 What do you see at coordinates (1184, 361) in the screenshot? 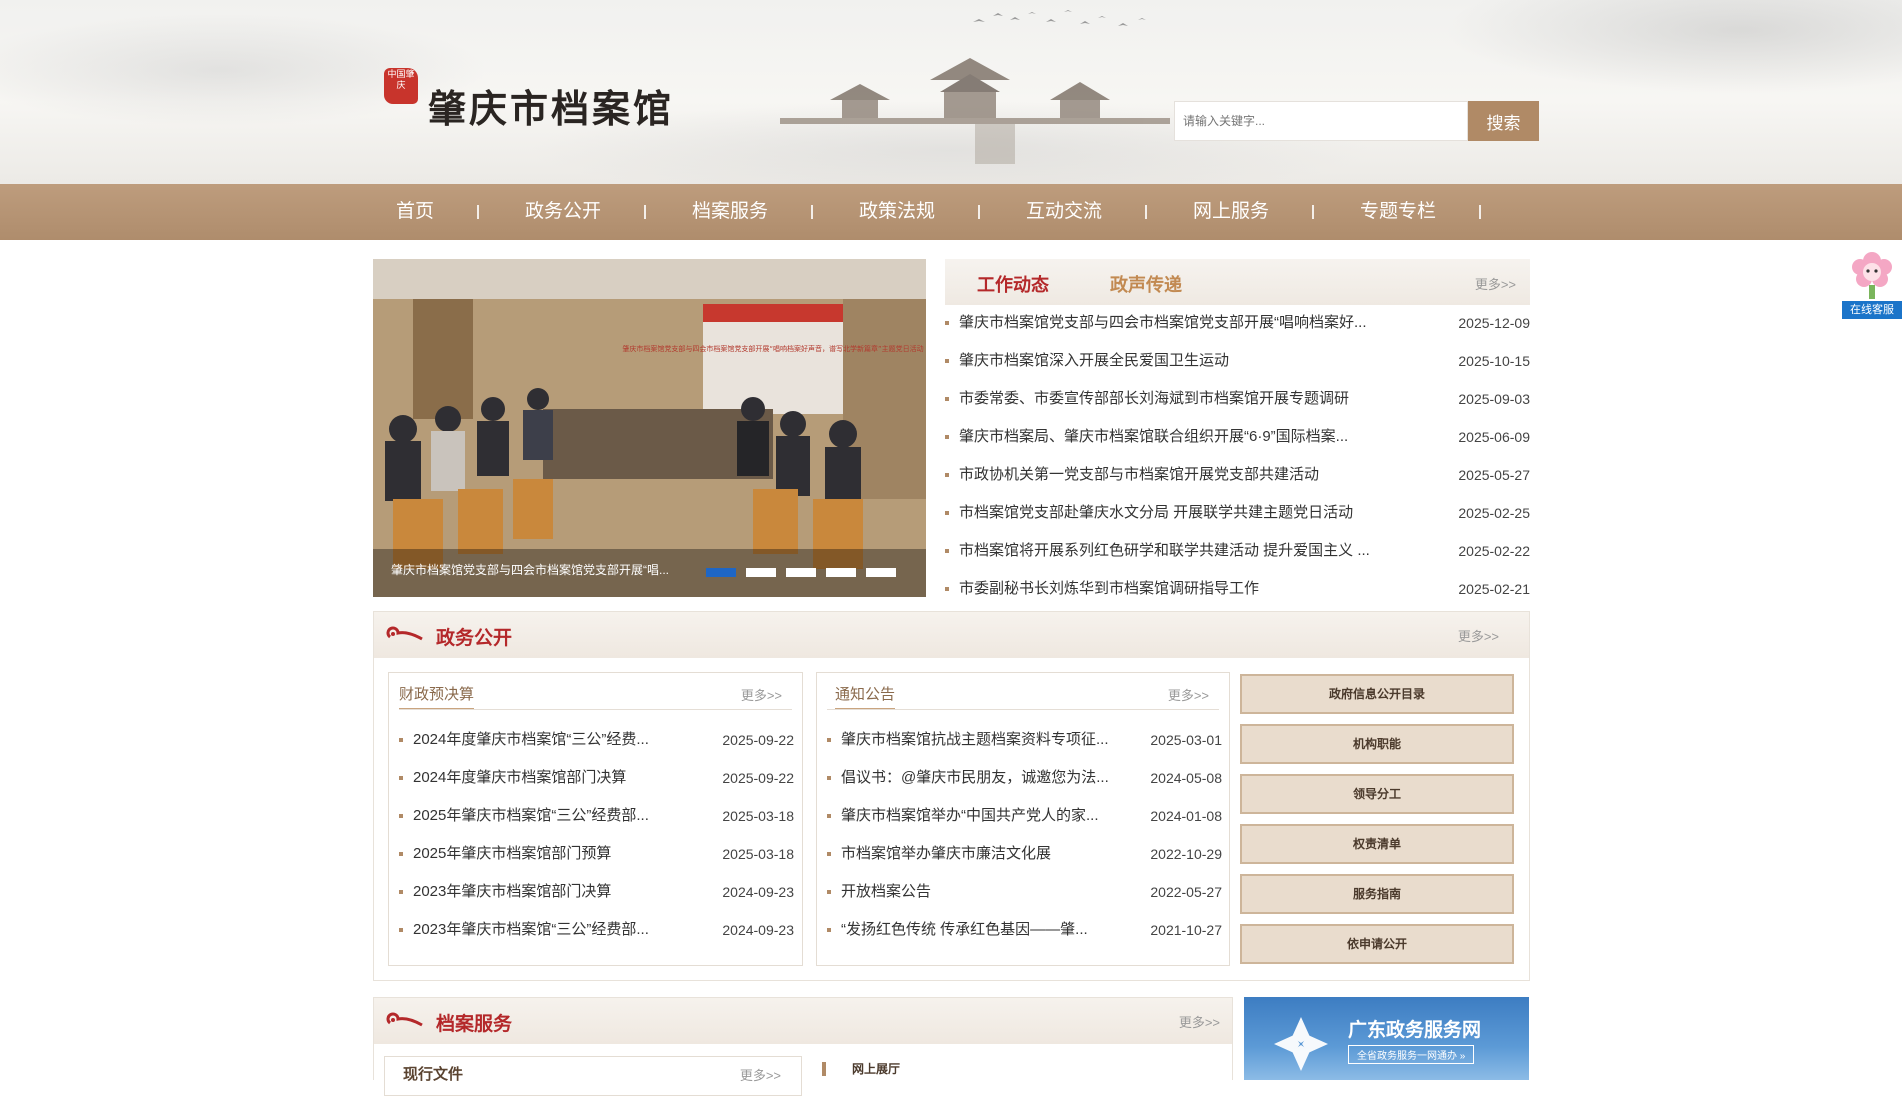
I see `item-title: 肇庆市档案馆深入开展全民爱国卫生运动` at bounding box center [1184, 361].